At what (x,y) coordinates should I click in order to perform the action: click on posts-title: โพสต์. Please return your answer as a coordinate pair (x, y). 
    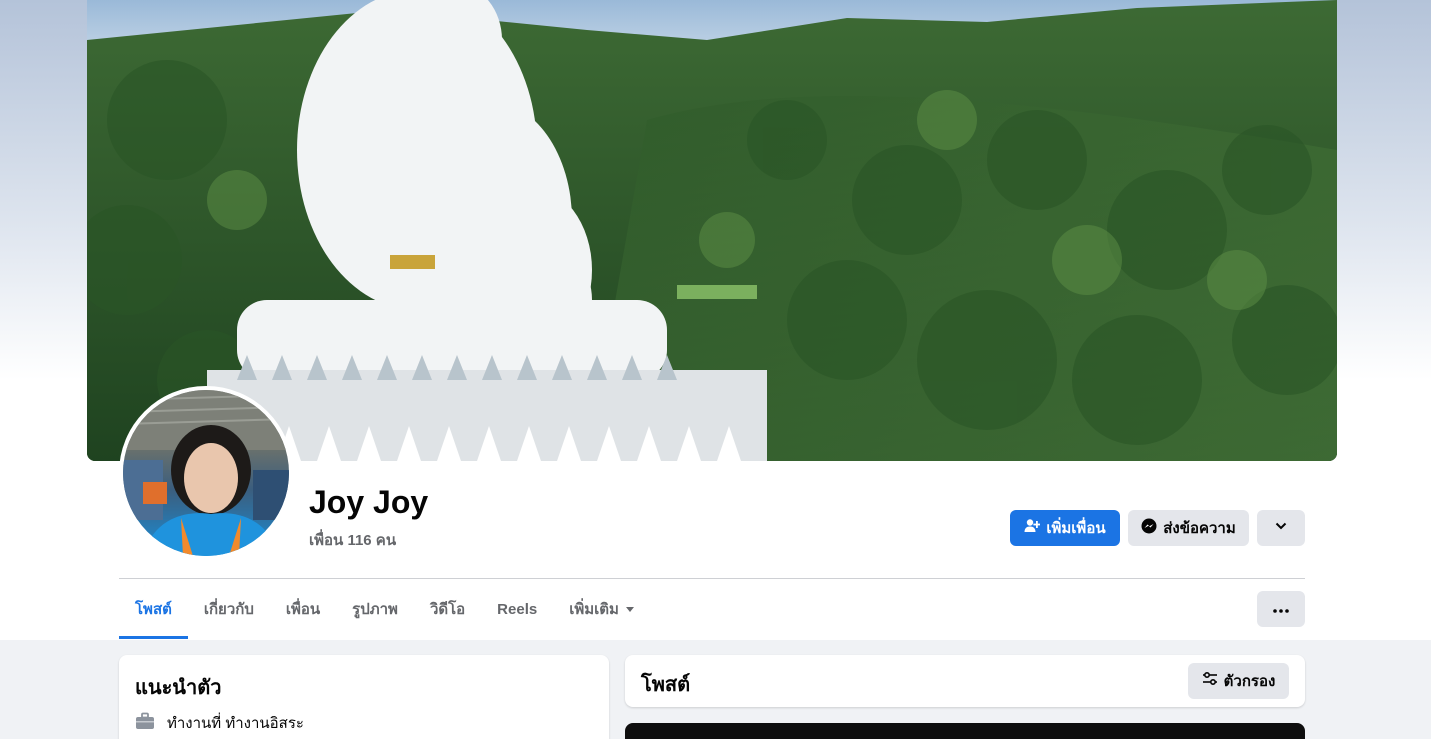
    Looking at the image, I should click on (666, 685).